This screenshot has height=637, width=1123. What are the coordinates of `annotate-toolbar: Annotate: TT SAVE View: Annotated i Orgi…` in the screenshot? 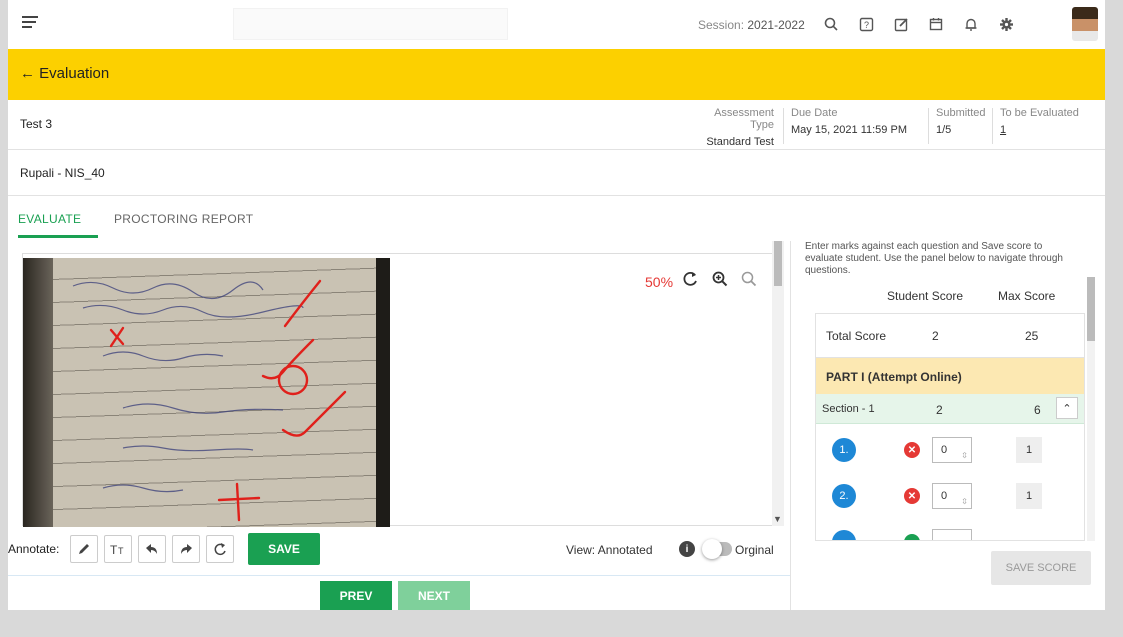 It's located at (400, 550).